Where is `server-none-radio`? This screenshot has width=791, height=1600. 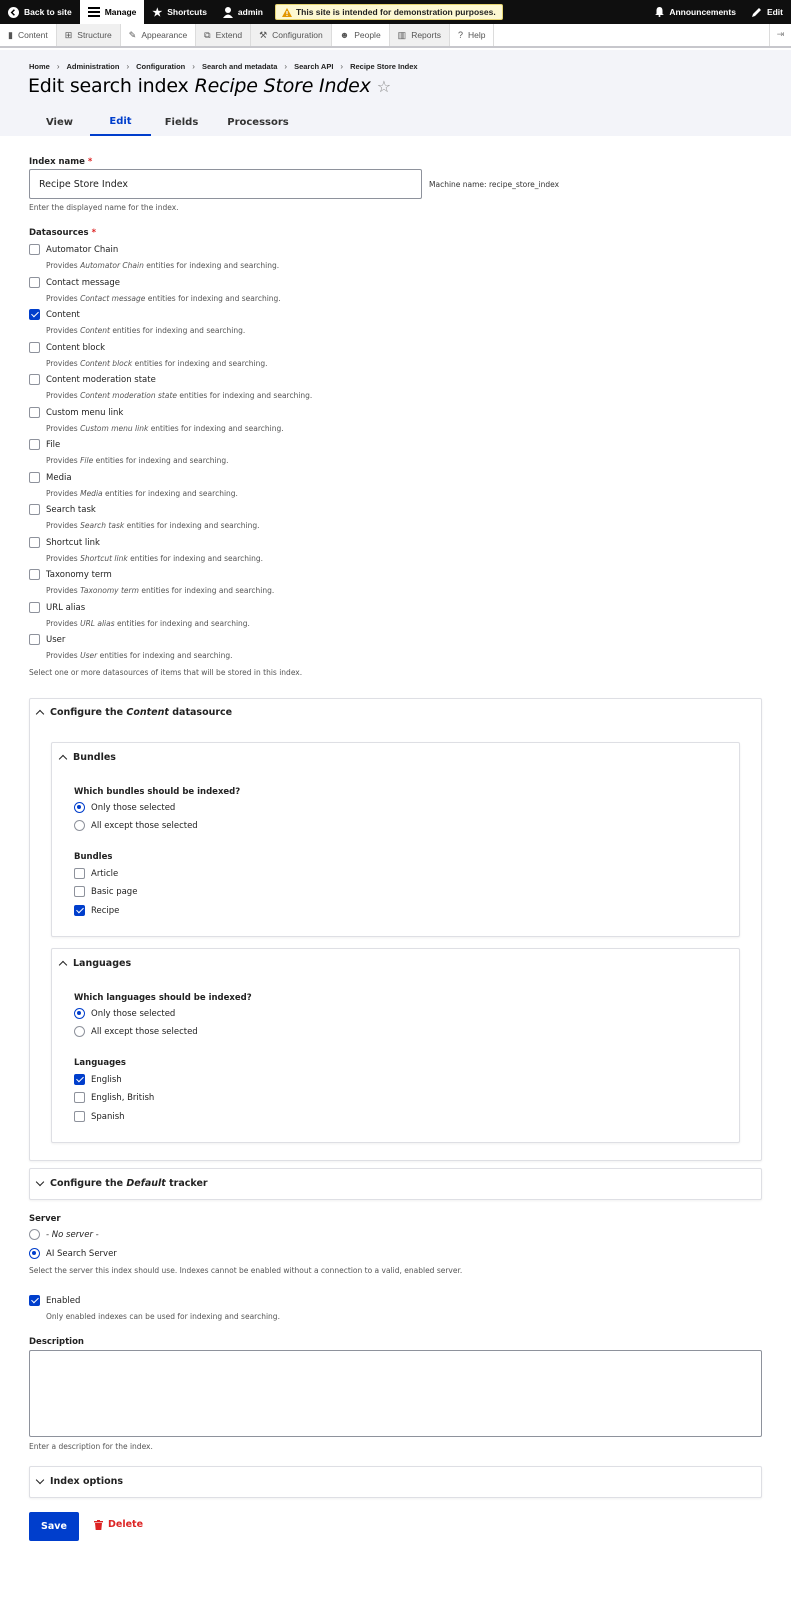
server-none-radio is located at coordinates (34, 1234).